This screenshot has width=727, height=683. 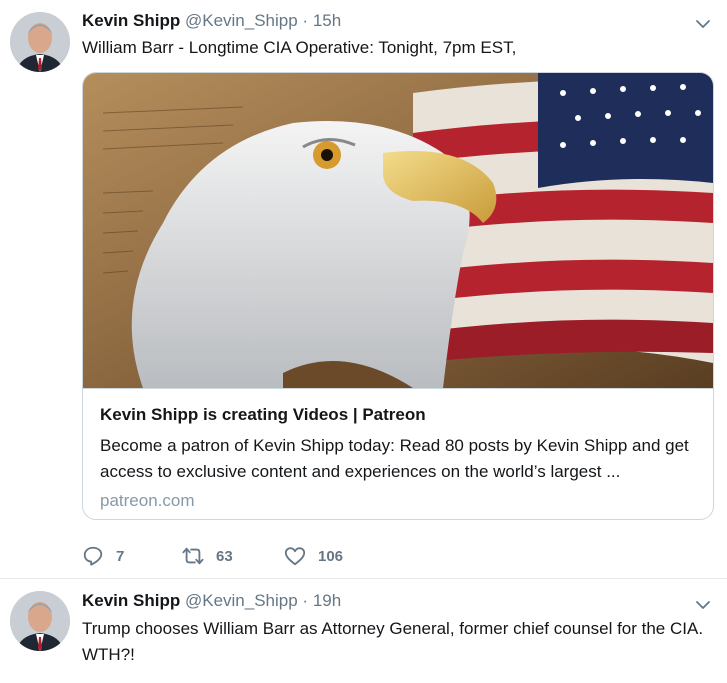 I want to click on timestamp: 19h, so click(x=327, y=600).